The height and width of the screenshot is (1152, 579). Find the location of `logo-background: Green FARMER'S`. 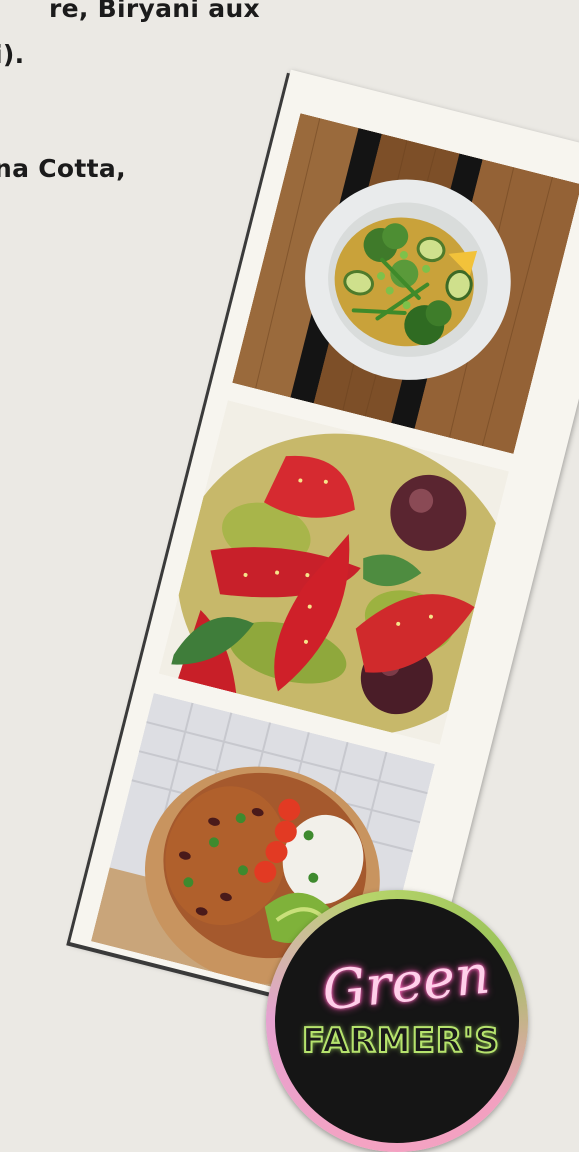

logo-background: Green FARMER'S is located at coordinates (397, 1021).